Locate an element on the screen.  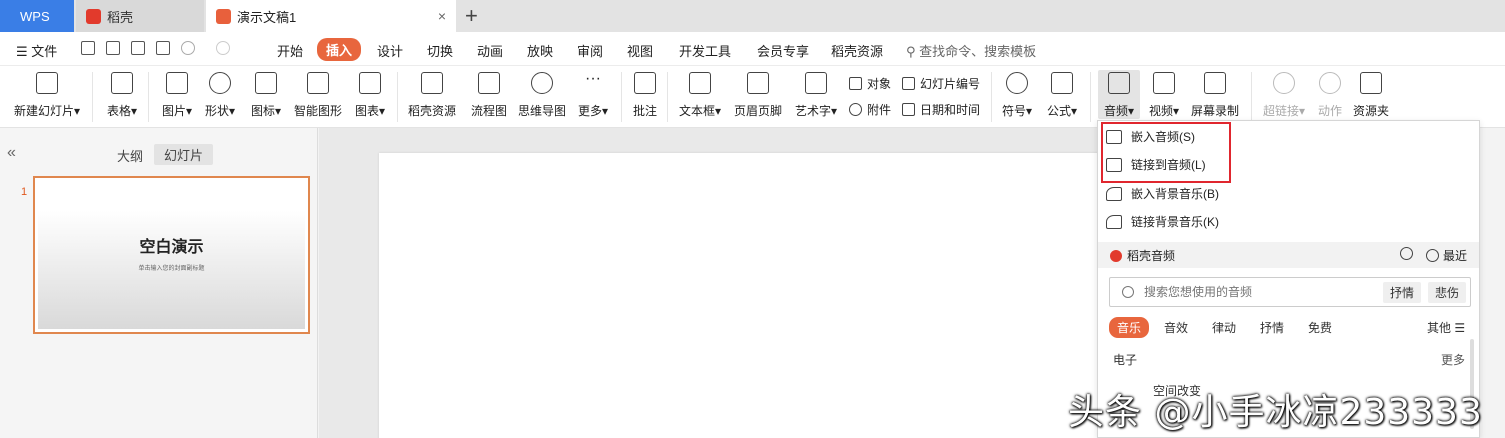
tab-daoke: 稻壳 is located at coordinates (140, 16).